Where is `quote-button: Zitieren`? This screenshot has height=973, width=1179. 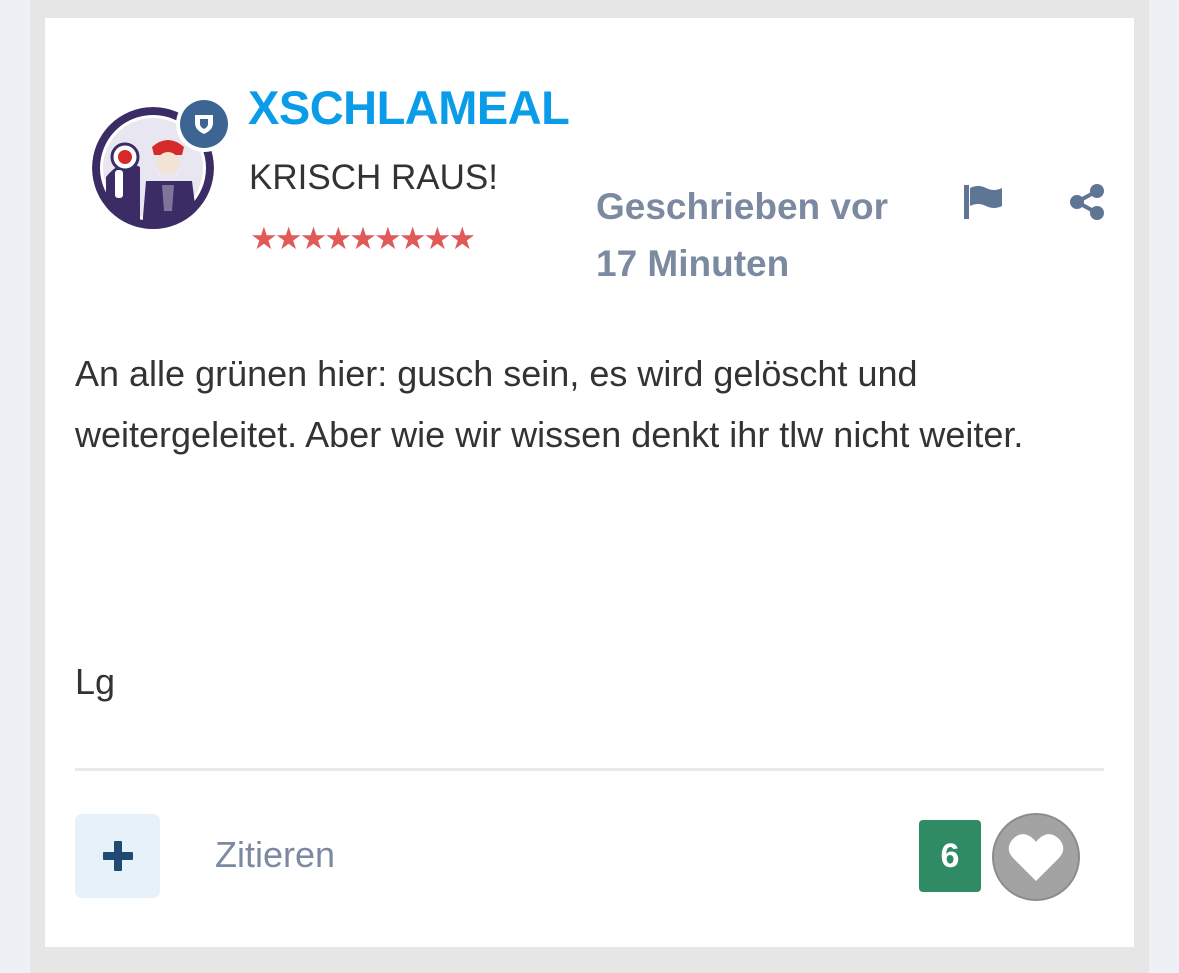 quote-button: Zitieren is located at coordinates (275, 855).